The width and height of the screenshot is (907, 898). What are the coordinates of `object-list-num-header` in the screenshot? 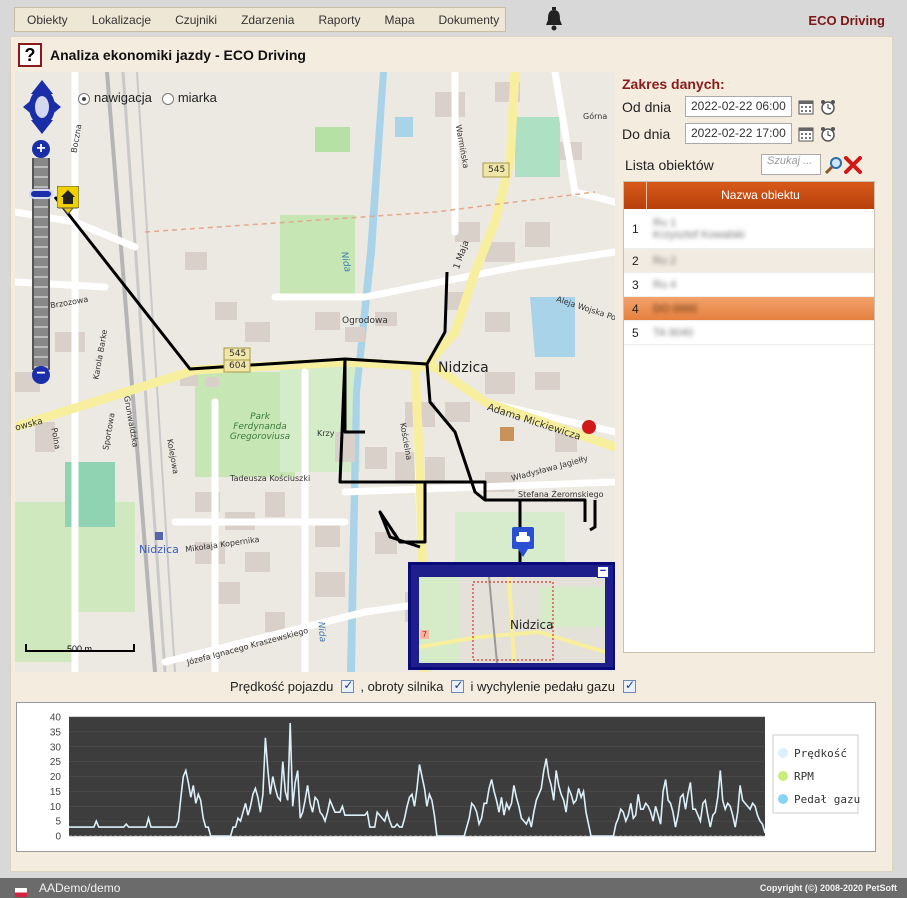 It's located at (635, 195).